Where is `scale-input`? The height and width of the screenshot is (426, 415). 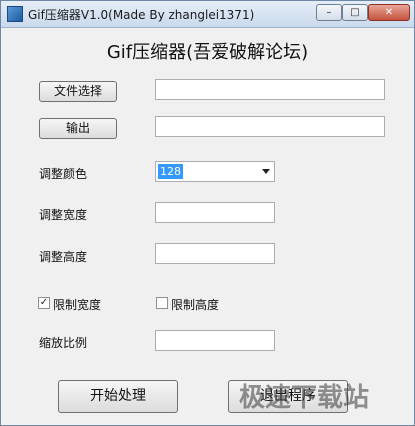
scale-input is located at coordinates (215, 340).